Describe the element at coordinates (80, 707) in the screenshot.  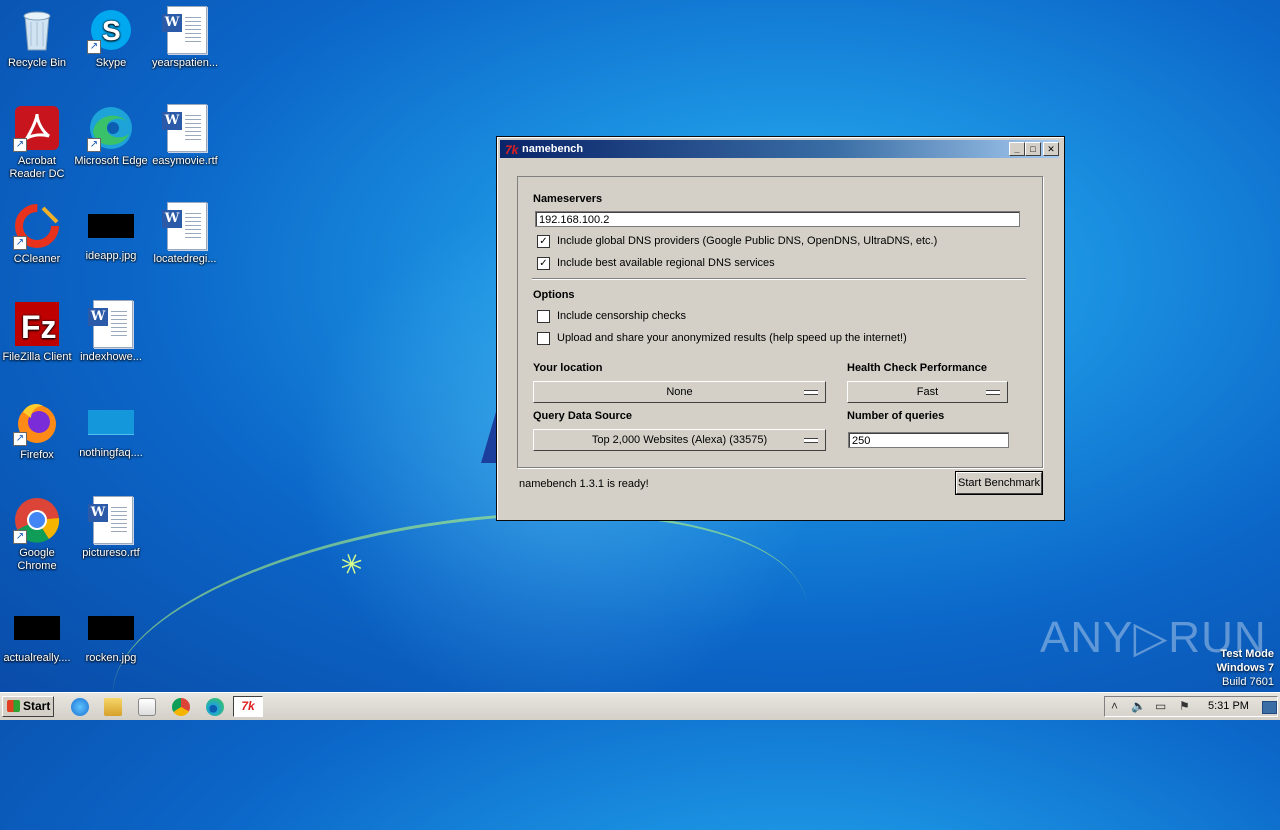
I see `internet-explorer-icon` at that location.